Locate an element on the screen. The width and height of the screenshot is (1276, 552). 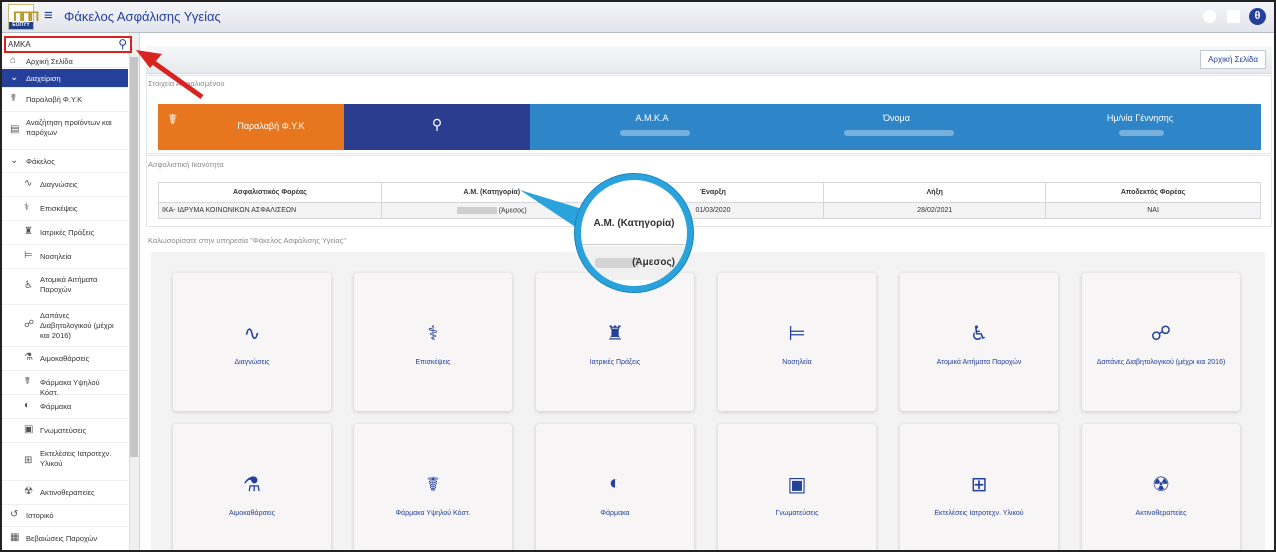
sidebar-item: ☤ Παραλαβή Φ.Υ.Κ is located at coordinates (65, 100).